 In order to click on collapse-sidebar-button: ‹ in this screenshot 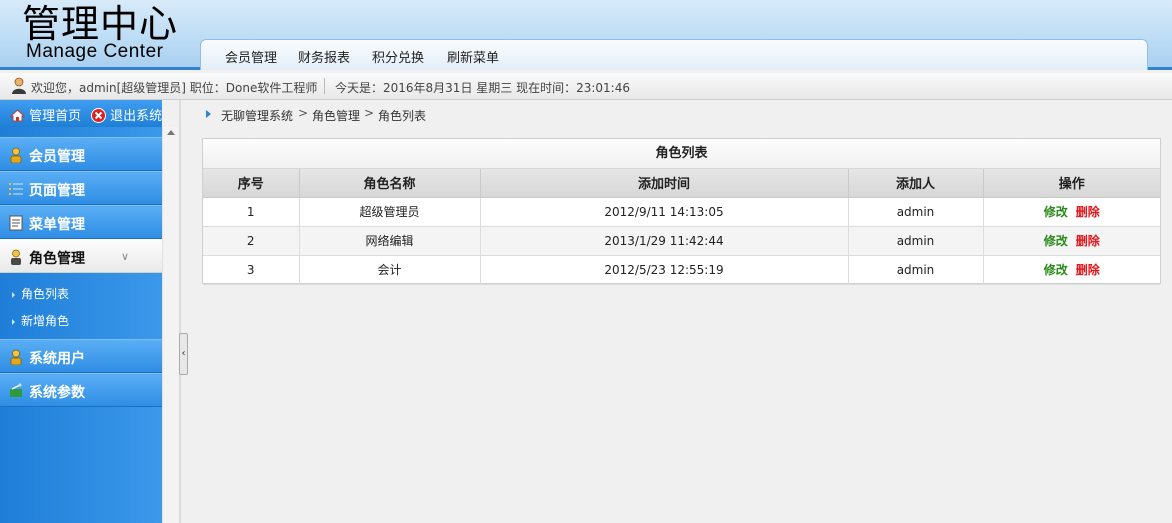, I will do `click(183, 354)`.